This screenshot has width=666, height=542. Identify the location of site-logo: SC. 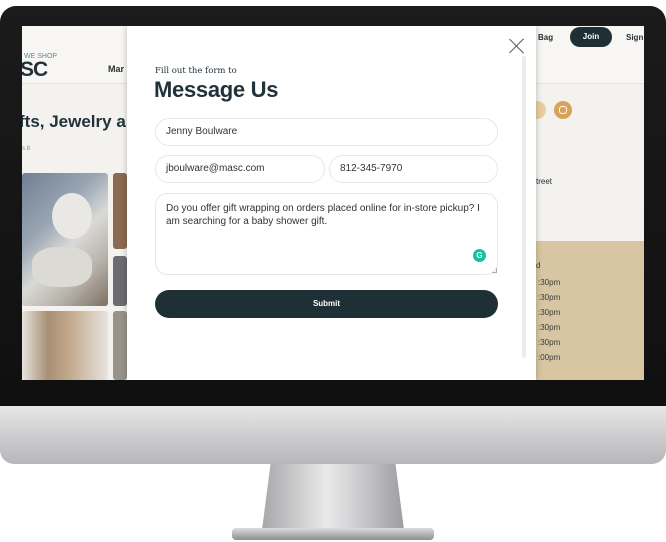
(35, 70).